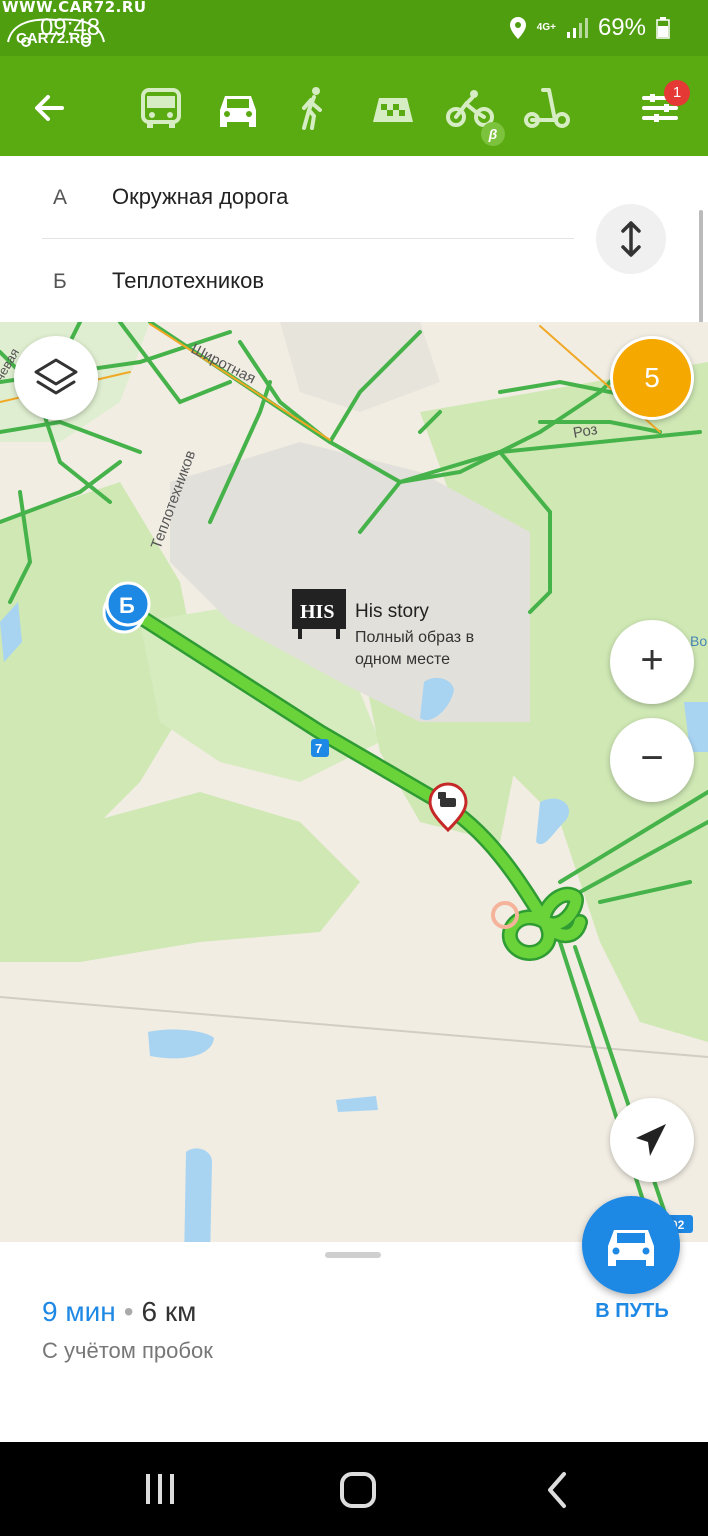 The image size is (708, 1536). Describe the element at coordinates (493, 134) in the screenshot. I see `beta-badge: β` at that location.